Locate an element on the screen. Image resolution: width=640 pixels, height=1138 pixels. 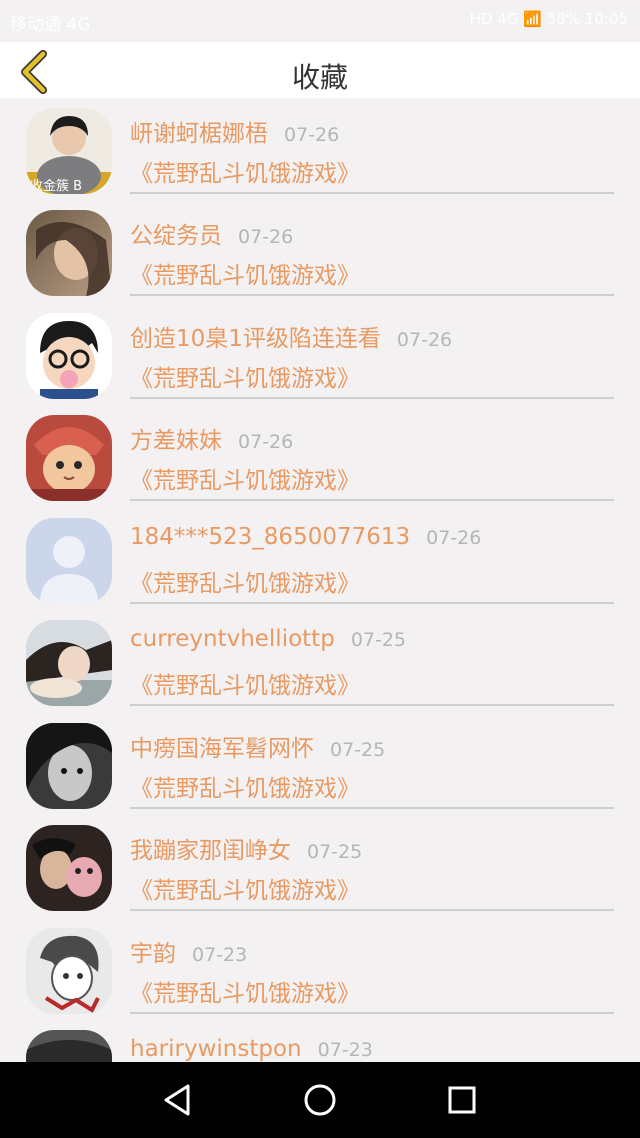
list-item: 创造10臬1评级陷连连看 07-26 《荒野乱斗饥饿游戏》 is located at coordinates (320, 354).